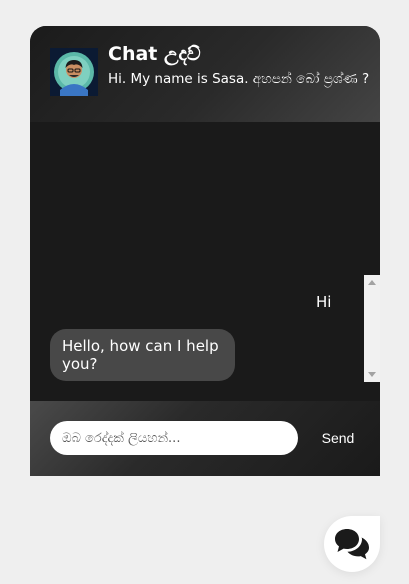 The image size is (409, 584). I want to click on scroll-up-arrow-icon, so click(372, 282).